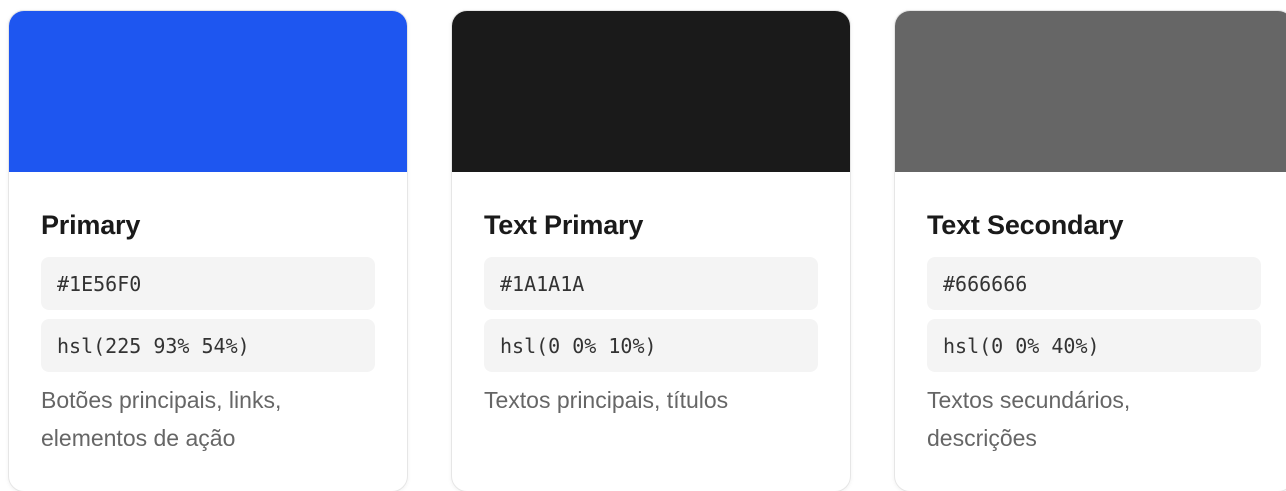  Describe the element at coordinates (208, 345) in the screenshot. I see `hsl-code: hsl(225 93% 54%)` at that location.